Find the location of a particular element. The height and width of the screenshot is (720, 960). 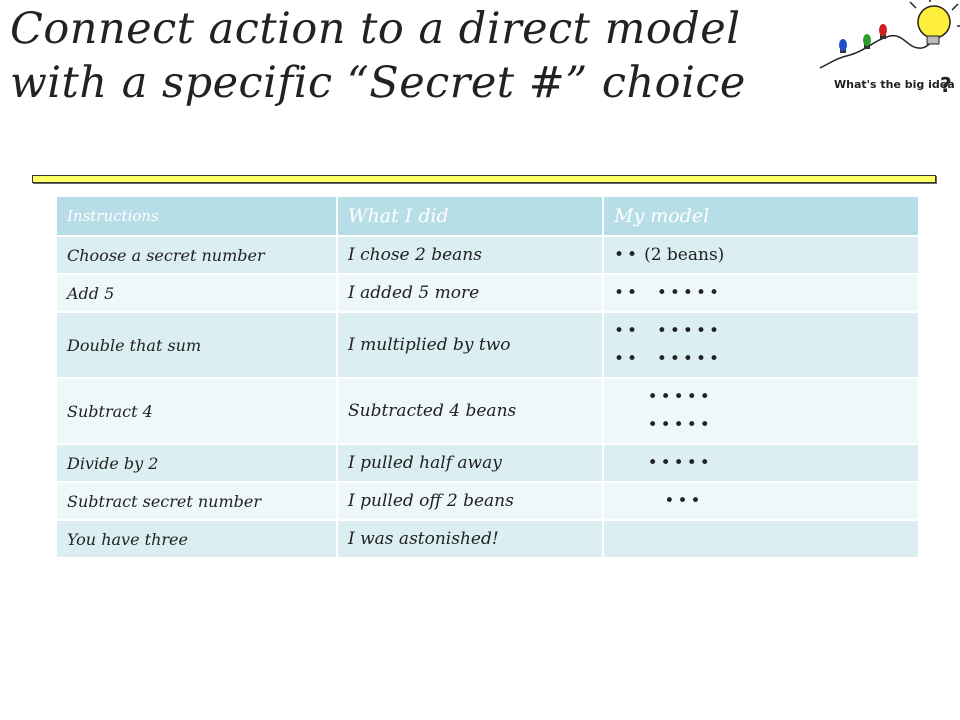

cell-instruction: Add 5 is located at coordinates (197, 293).